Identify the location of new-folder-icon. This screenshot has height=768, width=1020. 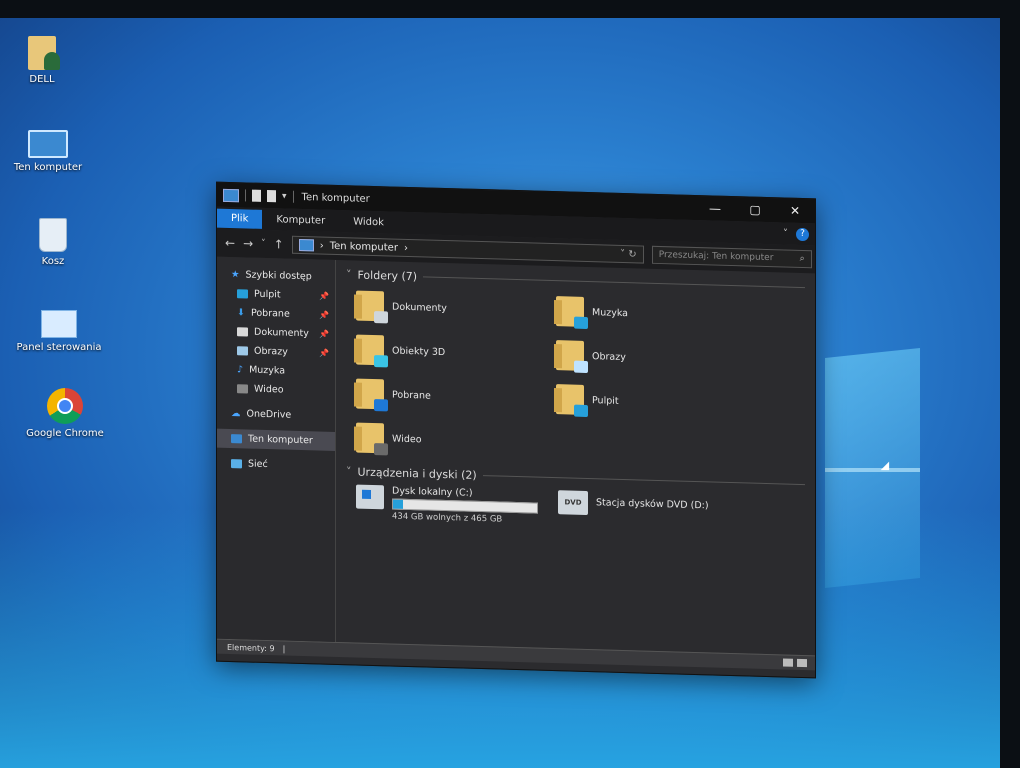
(271, 196).